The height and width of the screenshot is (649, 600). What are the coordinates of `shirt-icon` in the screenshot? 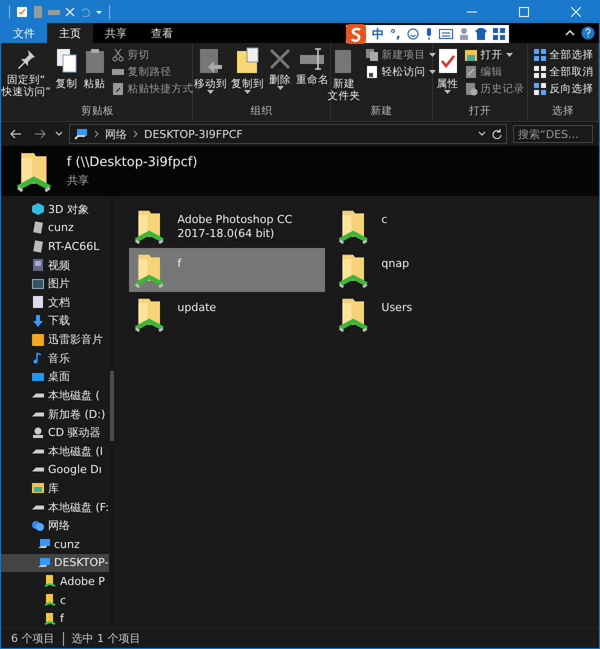 It's located at (480, 34).